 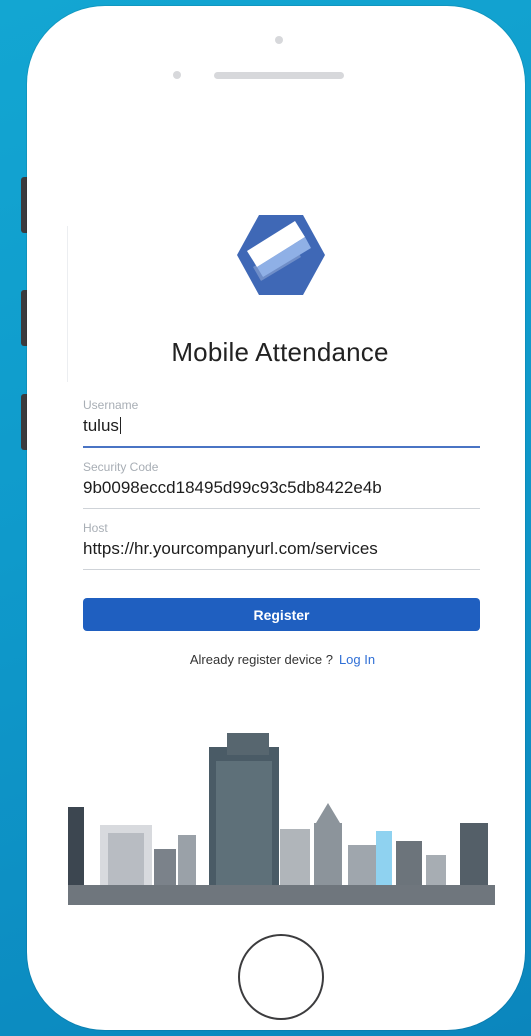 I want to click on host-label: Host, so click(x=95, y=528).